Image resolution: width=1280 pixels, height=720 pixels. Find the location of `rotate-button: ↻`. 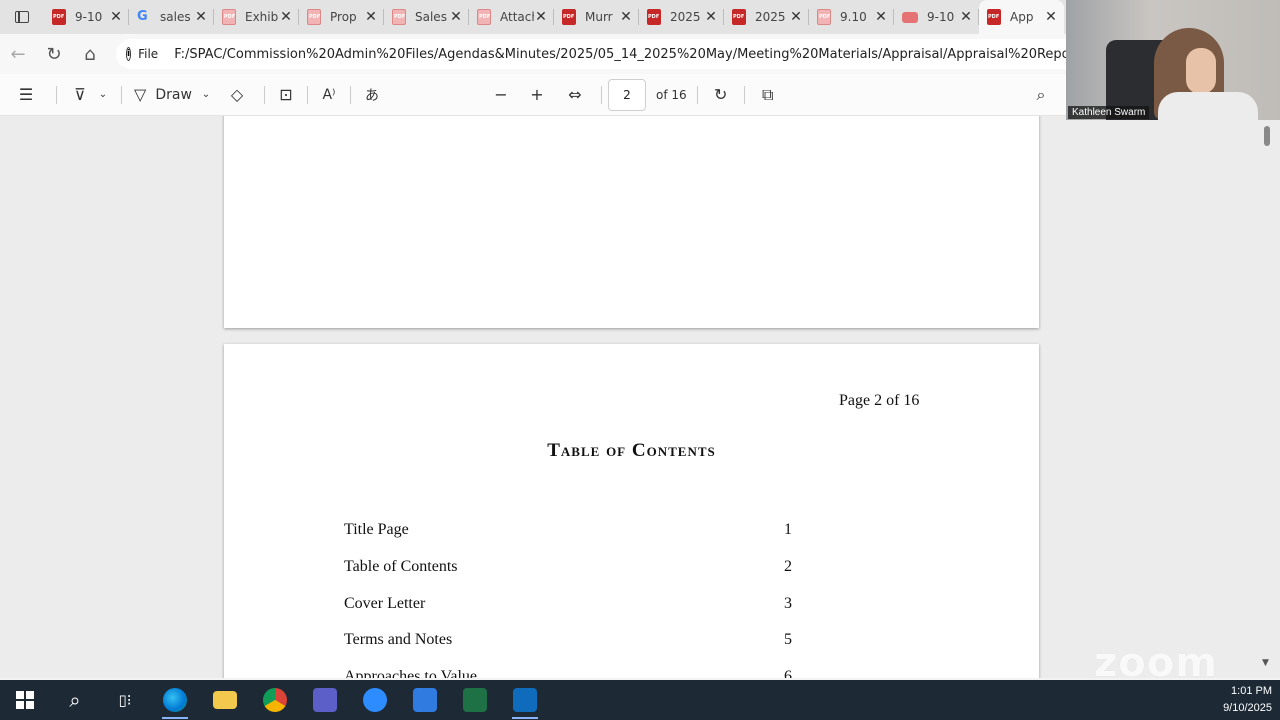

rotate-button: ↻ is located at coordinates (721, 95).